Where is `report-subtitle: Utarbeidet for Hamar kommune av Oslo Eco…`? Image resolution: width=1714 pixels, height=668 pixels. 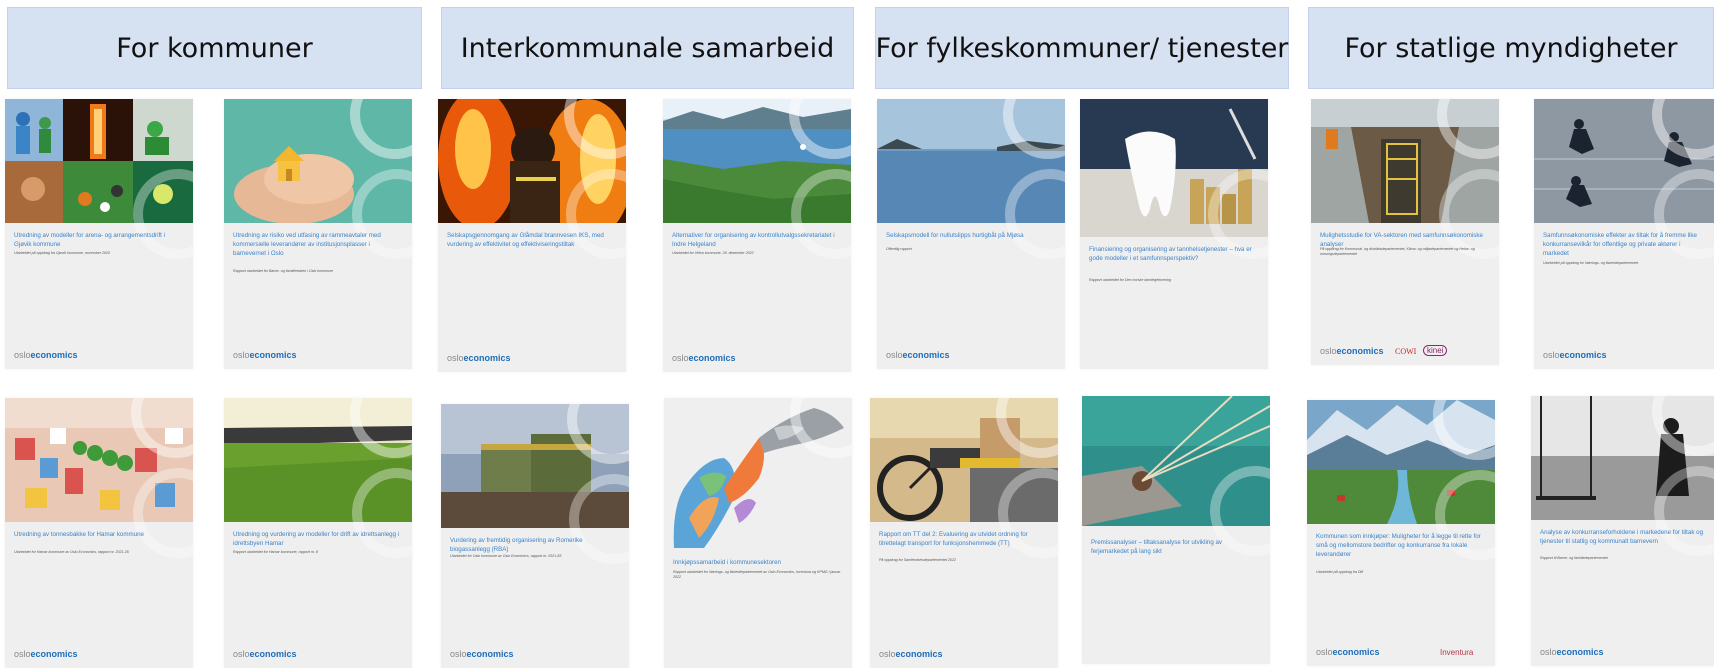
report-subtitle: Utarbeidet for Hamar kommune av Oslo Eco… is located at coordinates (71, 552).